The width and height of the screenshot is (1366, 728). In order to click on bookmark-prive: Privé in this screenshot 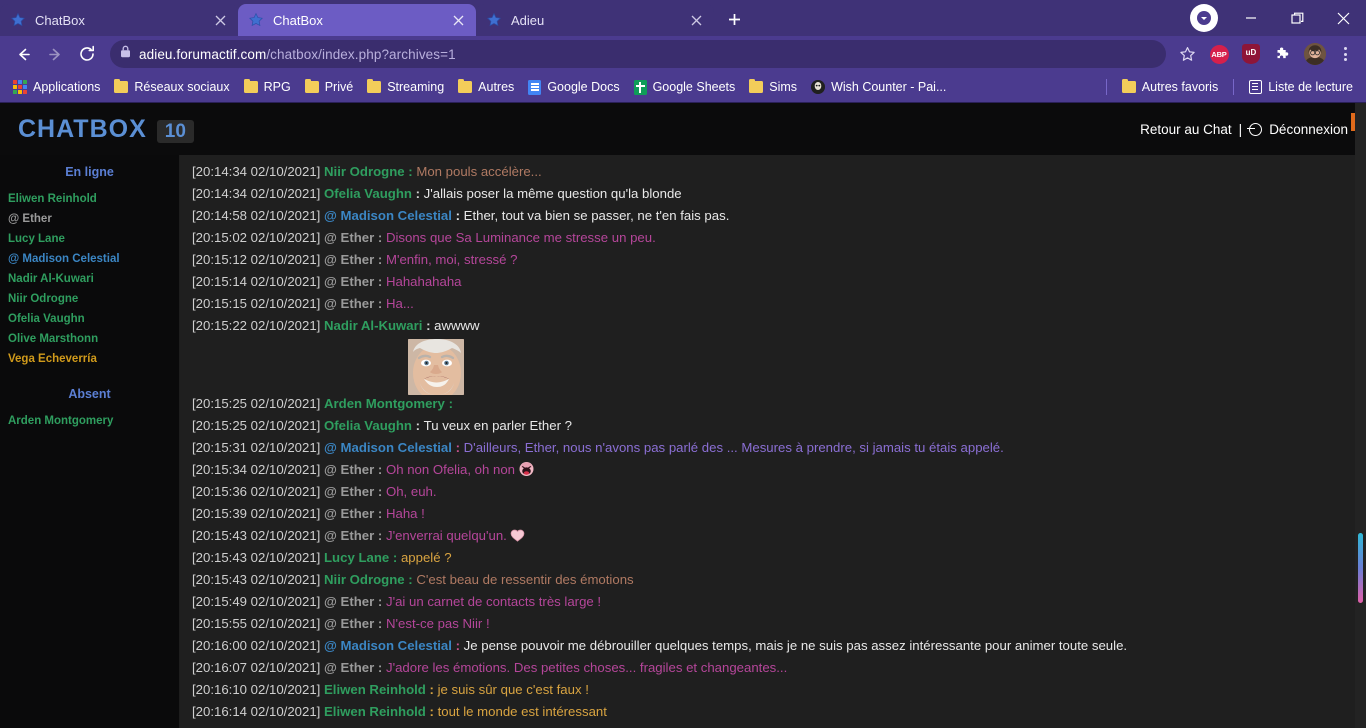, I will do `click(329, 87)`.